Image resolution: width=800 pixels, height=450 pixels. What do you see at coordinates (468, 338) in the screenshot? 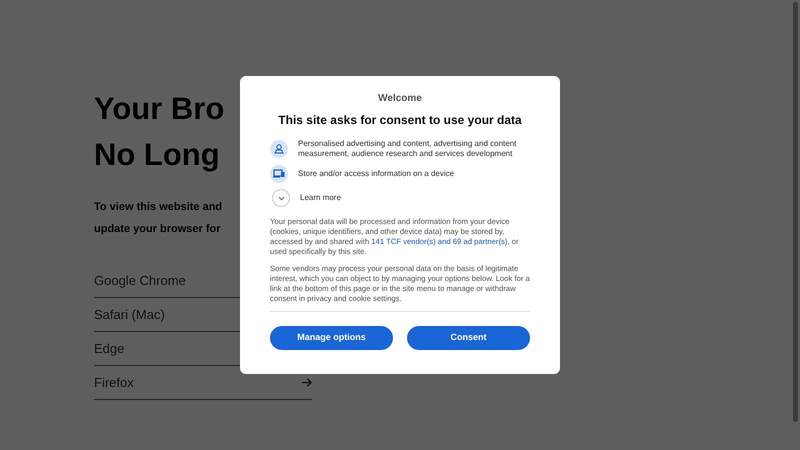
I see `consent-button: Consent` at bounding box center [468, 338].